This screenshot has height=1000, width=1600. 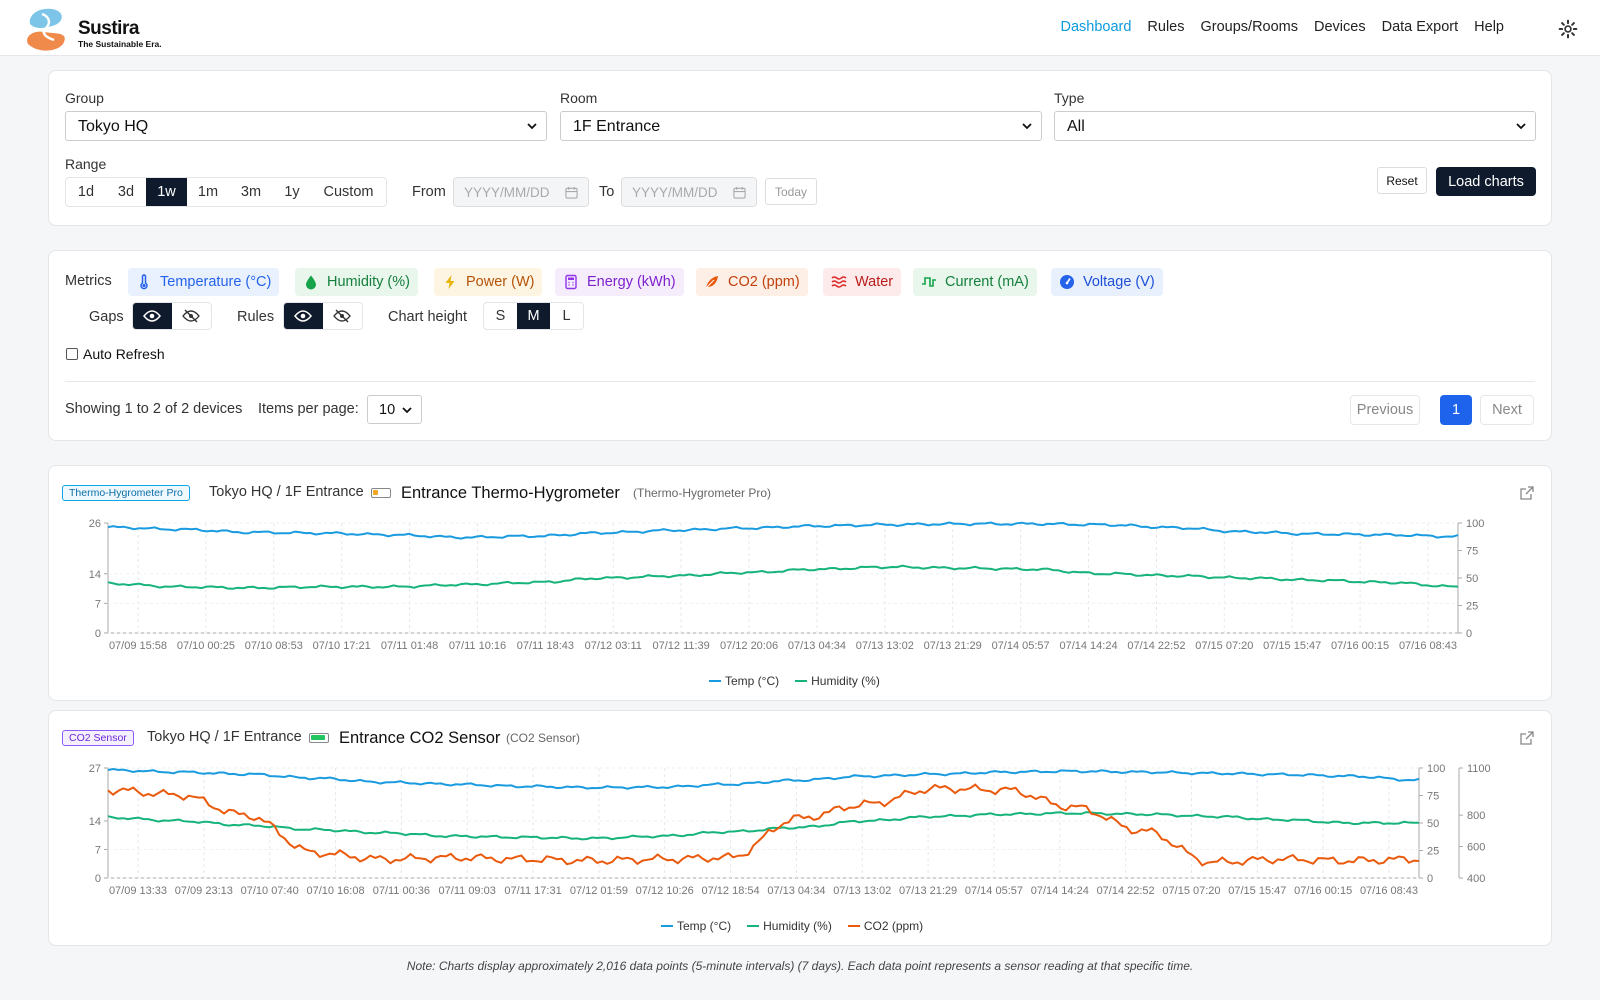 What do you see at coordinates (467, 891) in the screenshot?
I see `x-tick-label: 07/11 09:03` at bounding box center [467, 891].